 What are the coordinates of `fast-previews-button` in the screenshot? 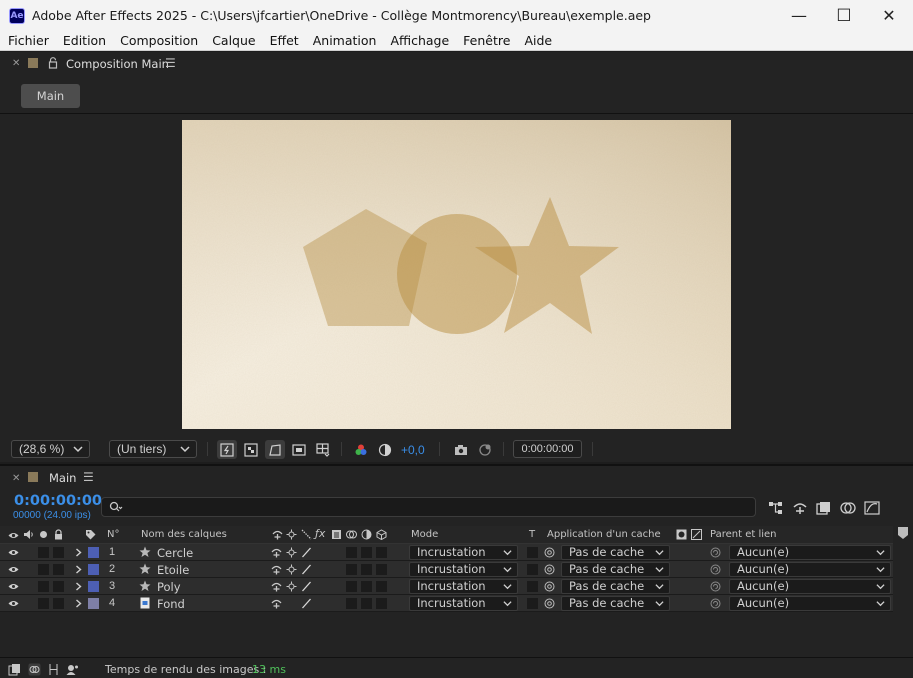 It's located at (227, 449).